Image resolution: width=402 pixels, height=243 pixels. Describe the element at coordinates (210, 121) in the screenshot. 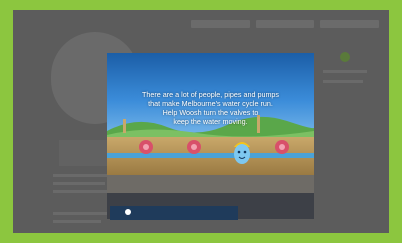

I see `intro-line: keep the water moving.` at that location.